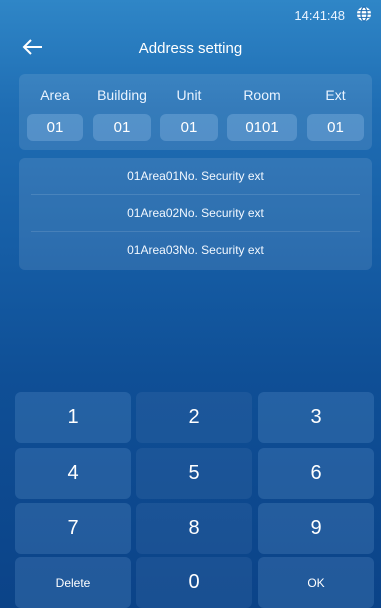  Describe the element at coordinates (194, 417) in the screenshot. I see `key-2-button: 2` at that location.